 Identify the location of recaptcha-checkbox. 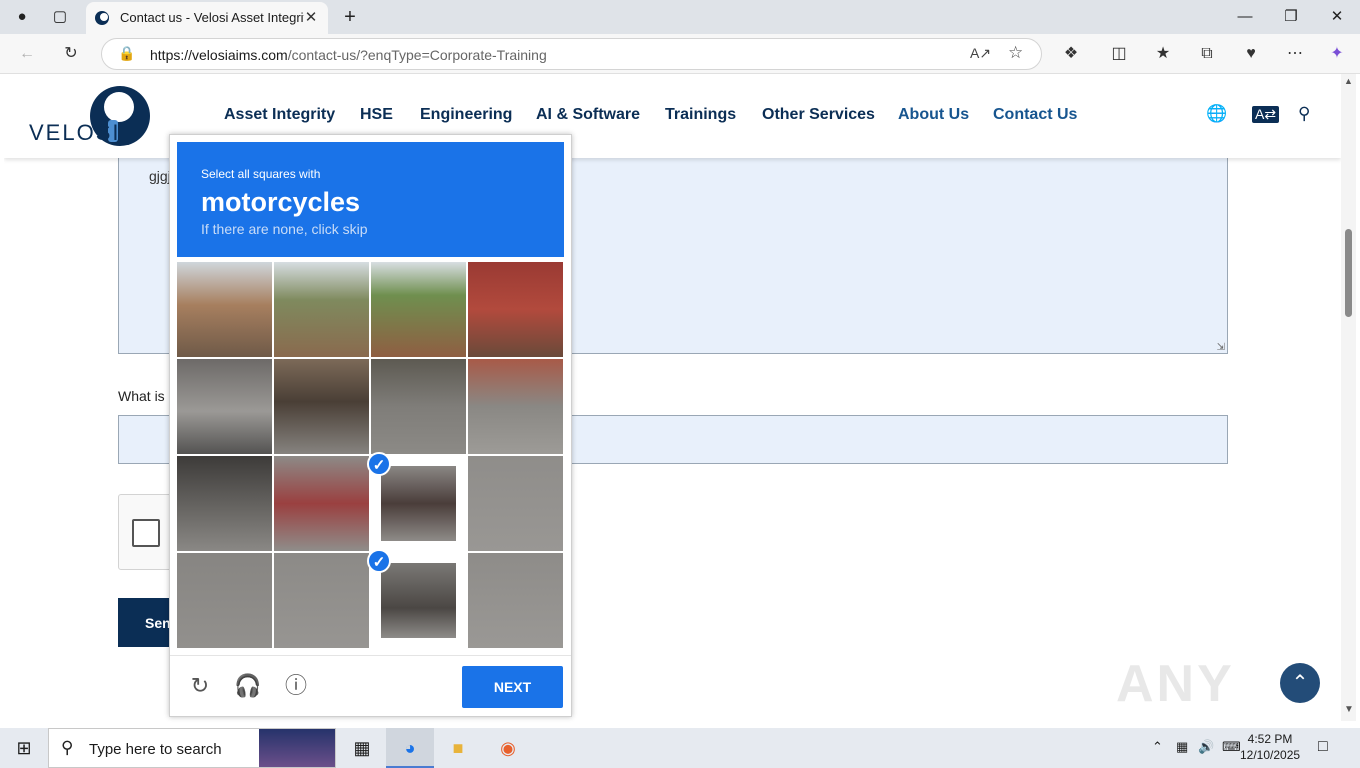
(146, 533).